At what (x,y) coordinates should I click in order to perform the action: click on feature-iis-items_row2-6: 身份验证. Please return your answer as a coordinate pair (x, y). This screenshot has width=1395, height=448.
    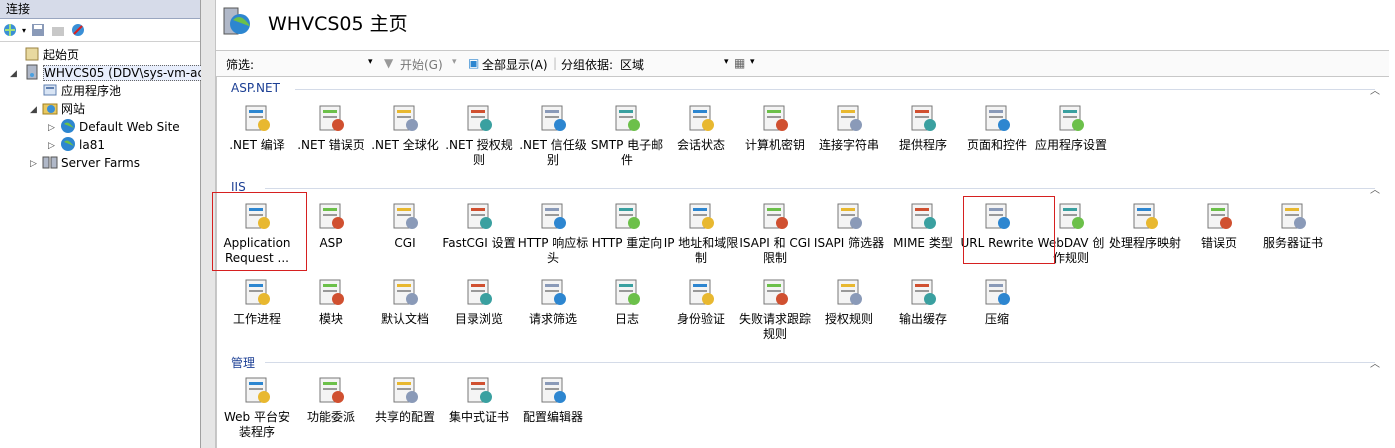
    Looking at the image, I should click on (701, 301).